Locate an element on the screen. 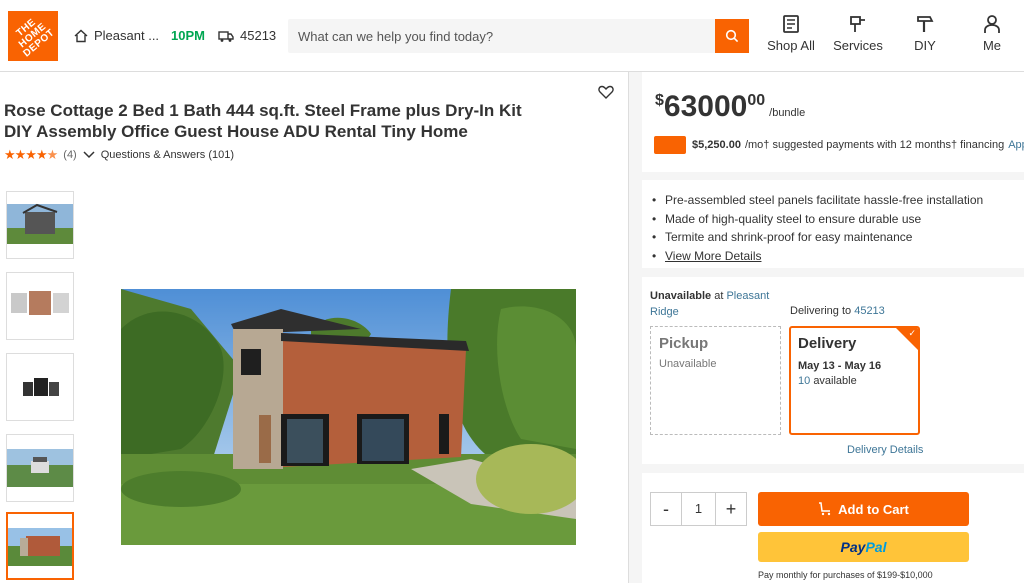  view-more-details-link: View More Details is located at coordinates (817, 256).